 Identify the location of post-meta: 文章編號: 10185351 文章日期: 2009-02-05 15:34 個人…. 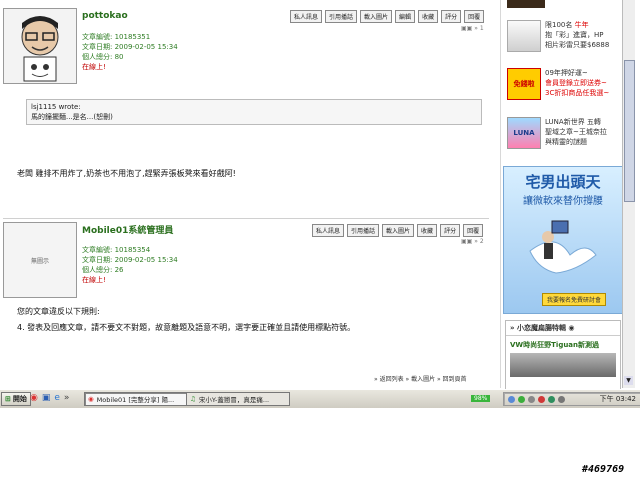
(130, 52).